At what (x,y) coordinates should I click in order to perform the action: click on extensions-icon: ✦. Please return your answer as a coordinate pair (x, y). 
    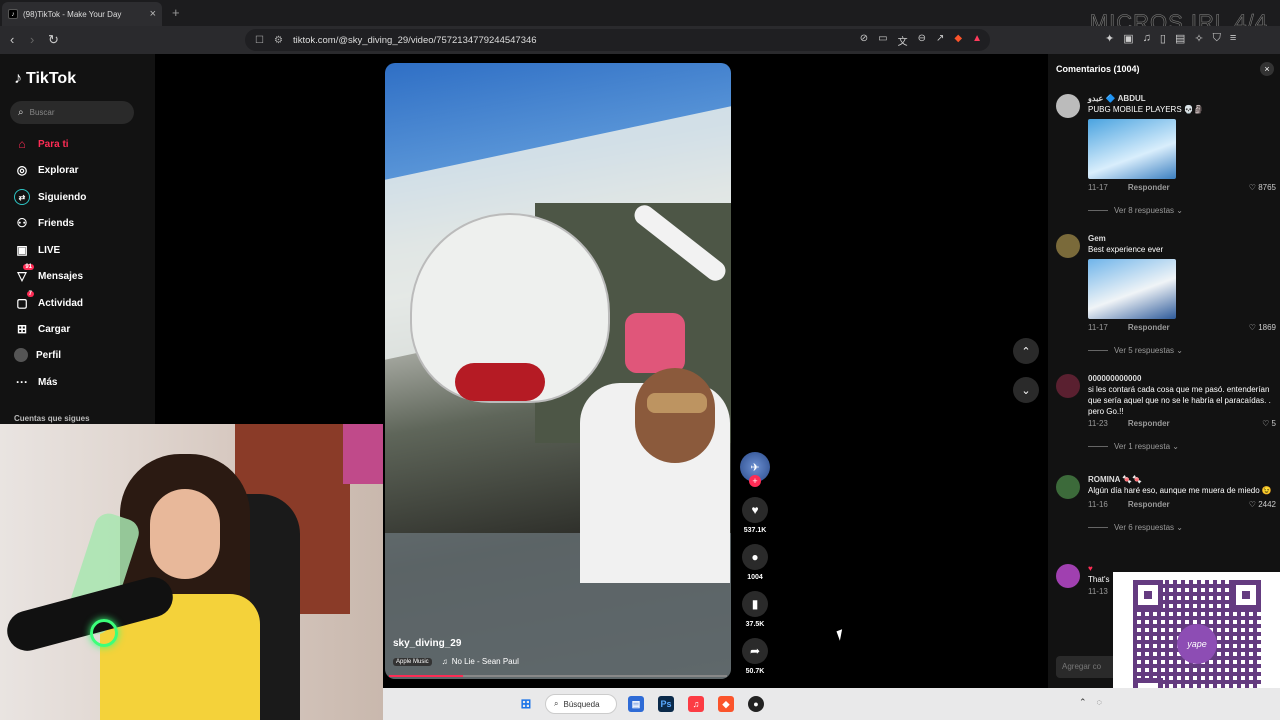
    Looking at the image, I should click on (1109, 38).